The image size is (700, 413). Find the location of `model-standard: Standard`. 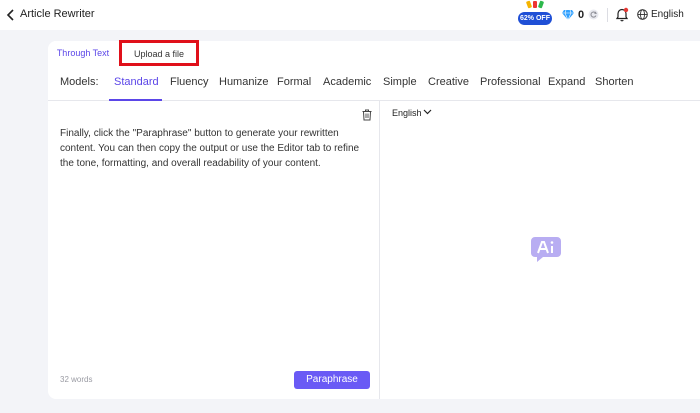

model-standard: Standard is located at coordinates (136, 82).